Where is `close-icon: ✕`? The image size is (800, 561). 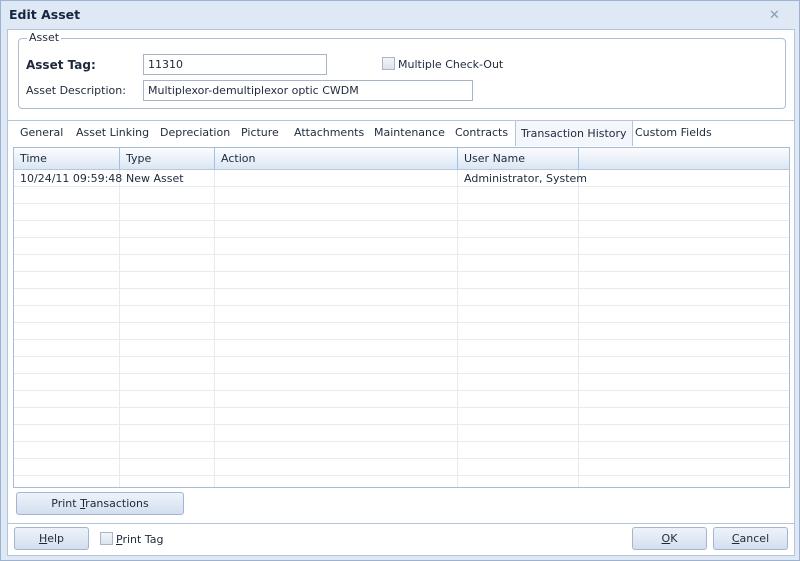
close-icon: ✕ is located at coordinates (774, 15).